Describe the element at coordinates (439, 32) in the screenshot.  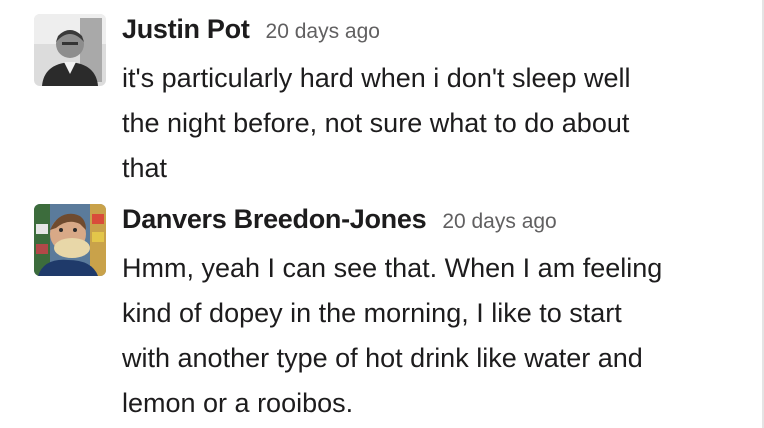
I see `message-header: Justin Pot 20 days ago` at that location.